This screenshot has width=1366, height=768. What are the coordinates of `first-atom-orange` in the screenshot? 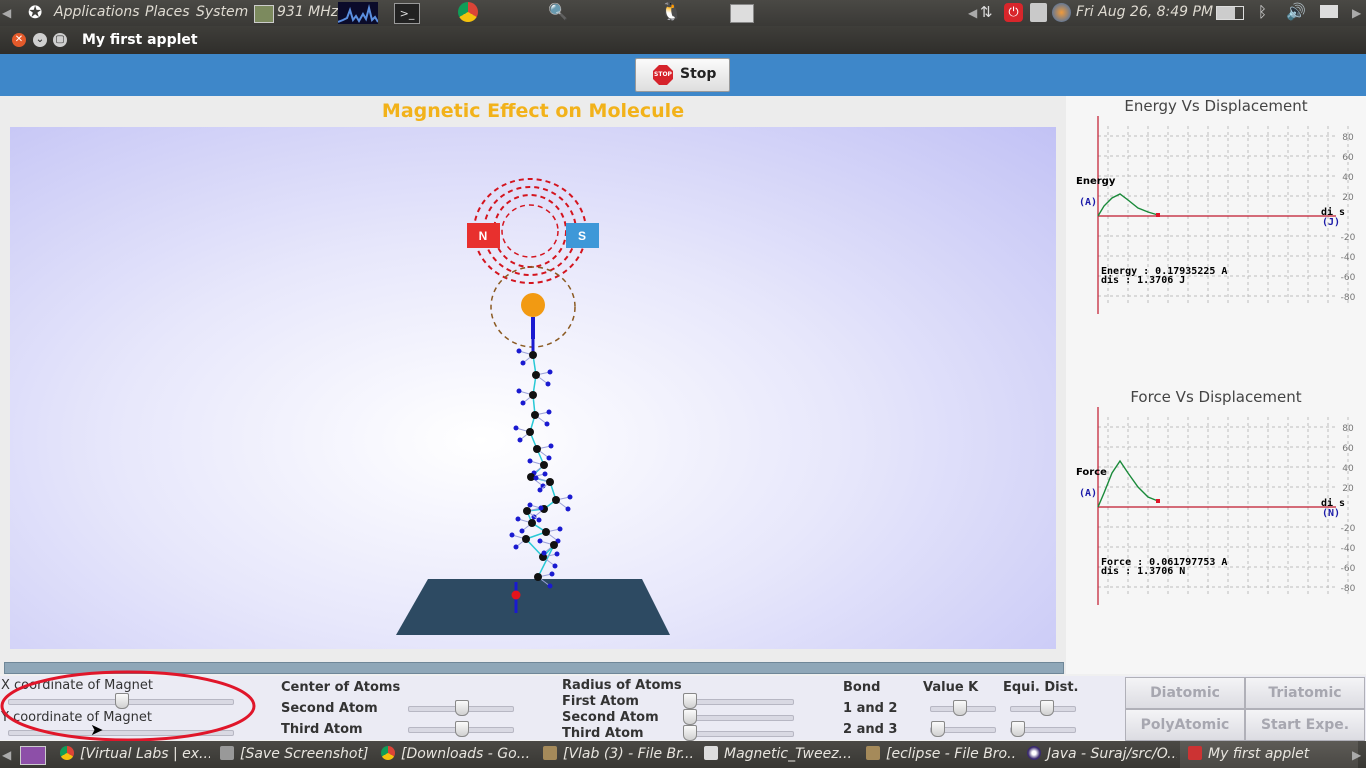 It's located at (533, 305).